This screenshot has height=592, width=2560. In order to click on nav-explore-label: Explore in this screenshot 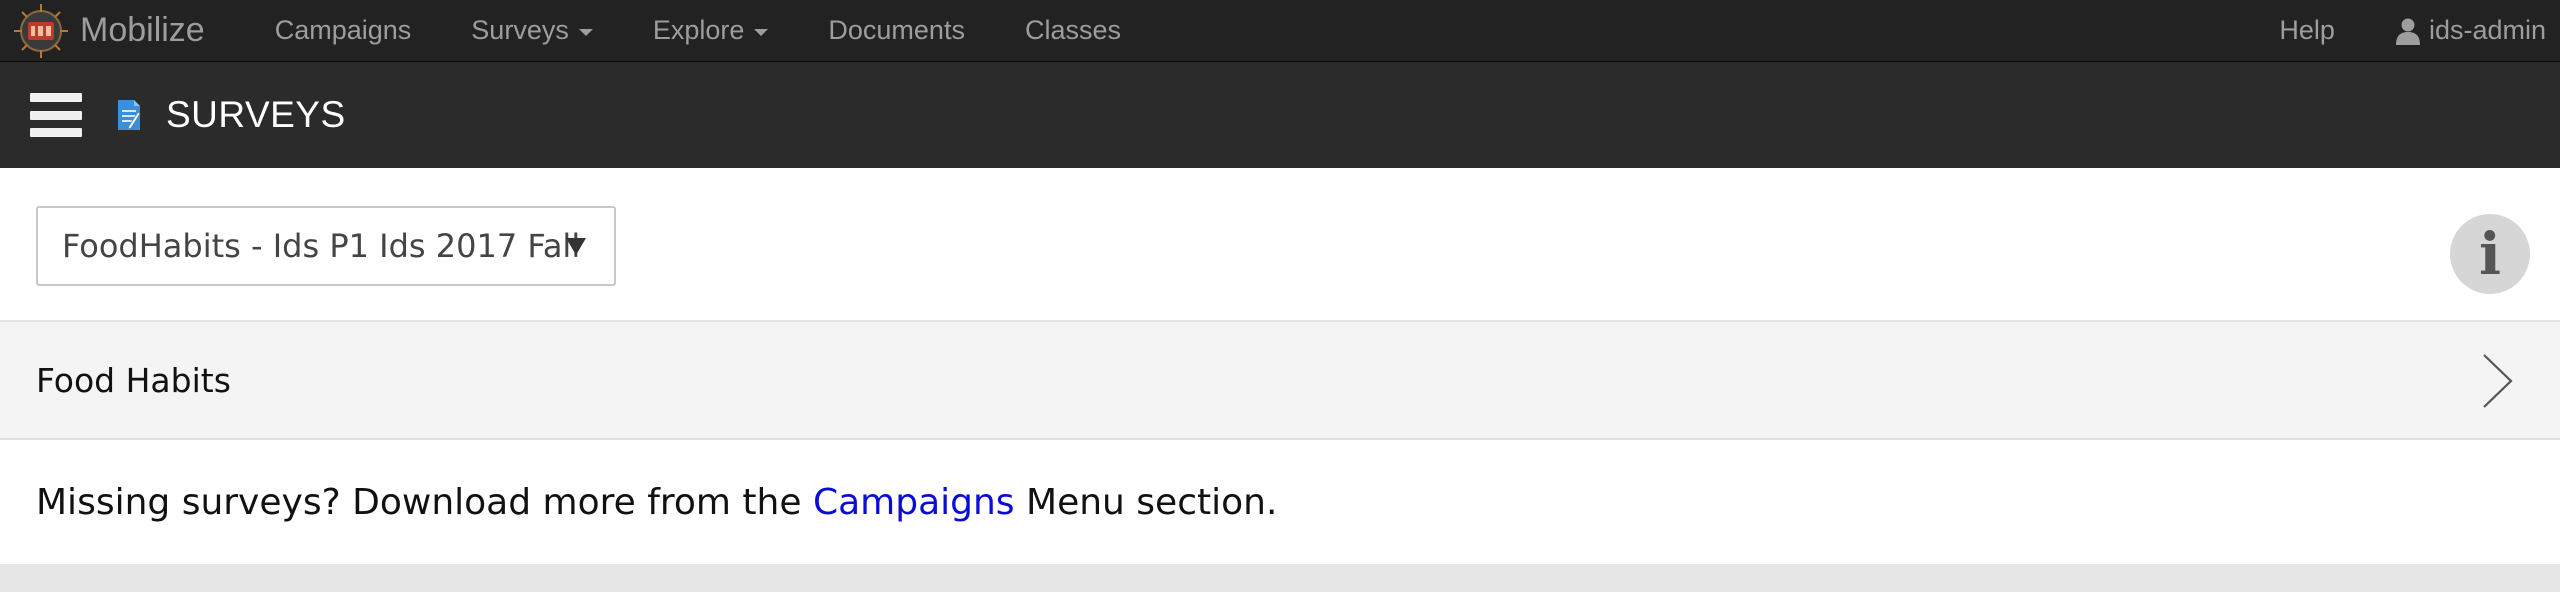, I will do `click(698, 30)`.